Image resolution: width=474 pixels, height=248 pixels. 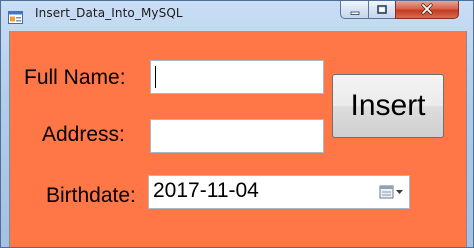 I want to click on full-name-field, so click(x=237, y=77).